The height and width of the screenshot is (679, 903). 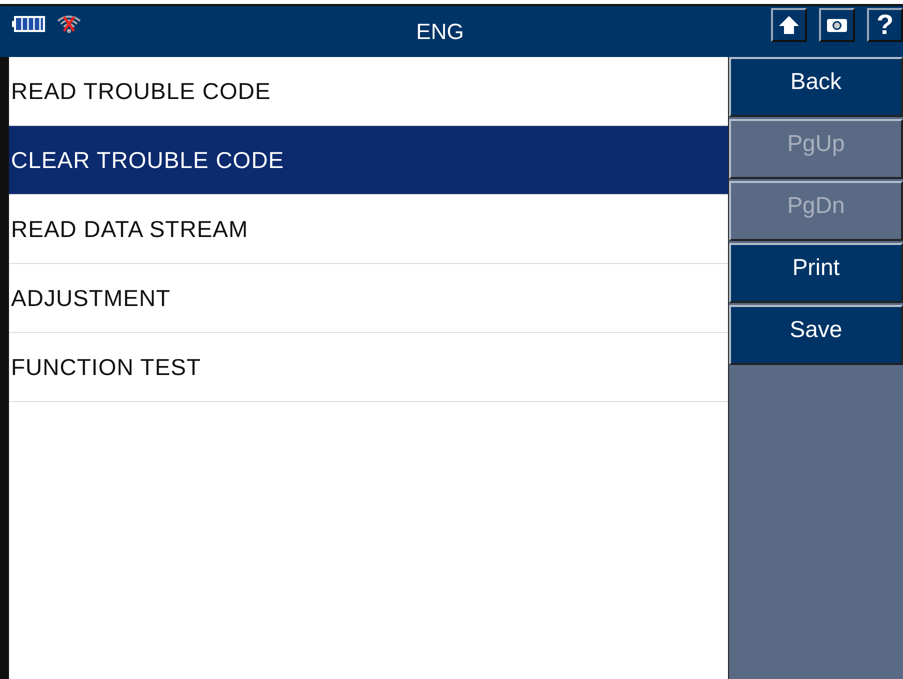 What do you see at coordinates (368, 298) in the screenshot?
I see `menu-item: ADJUSTMENT` at bounding box center [368, 298].